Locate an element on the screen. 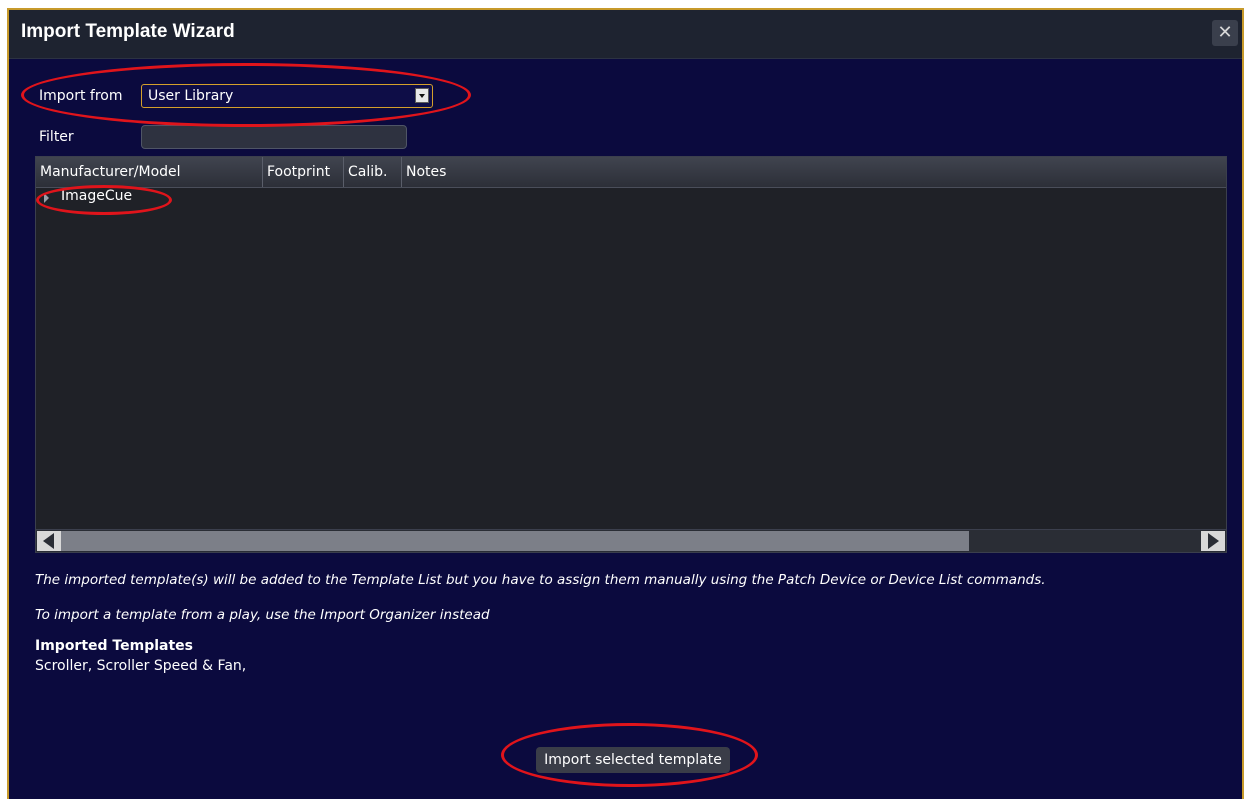  dialog-titlebar: Import Template Wizard ✕ is located at coordinates (625, 34).